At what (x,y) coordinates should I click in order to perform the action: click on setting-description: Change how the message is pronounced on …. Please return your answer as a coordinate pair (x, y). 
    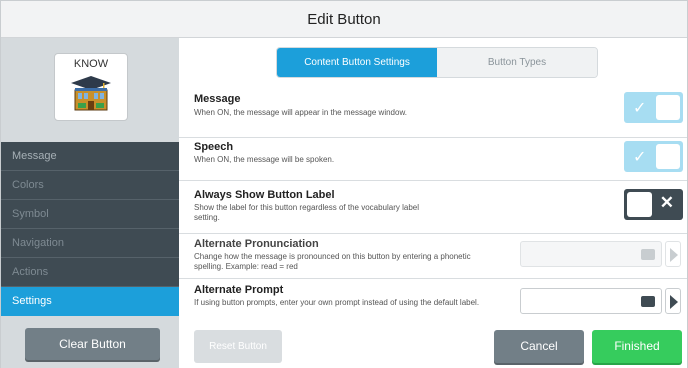
    Looking at the image, I should click on (332, 261).